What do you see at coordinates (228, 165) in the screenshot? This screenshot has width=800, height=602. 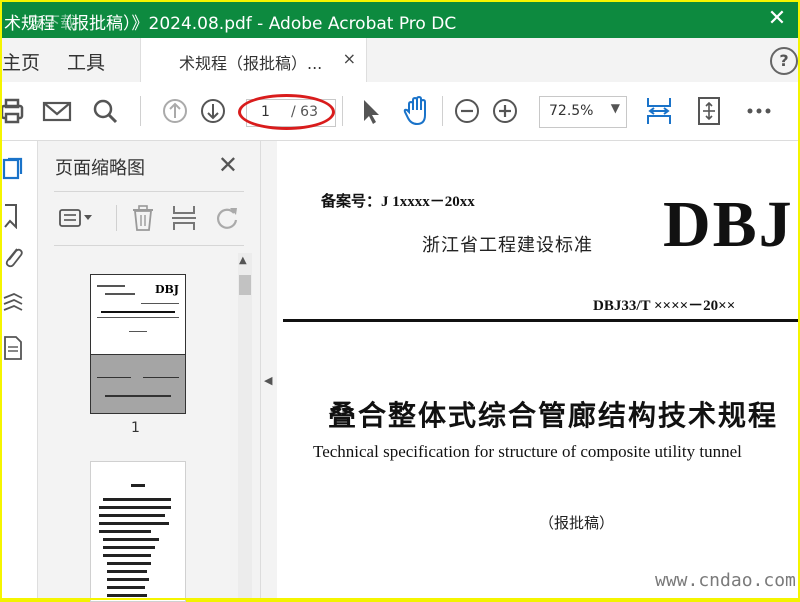 I see `panel-close-button: ✕` at bounding box center [228, 165].